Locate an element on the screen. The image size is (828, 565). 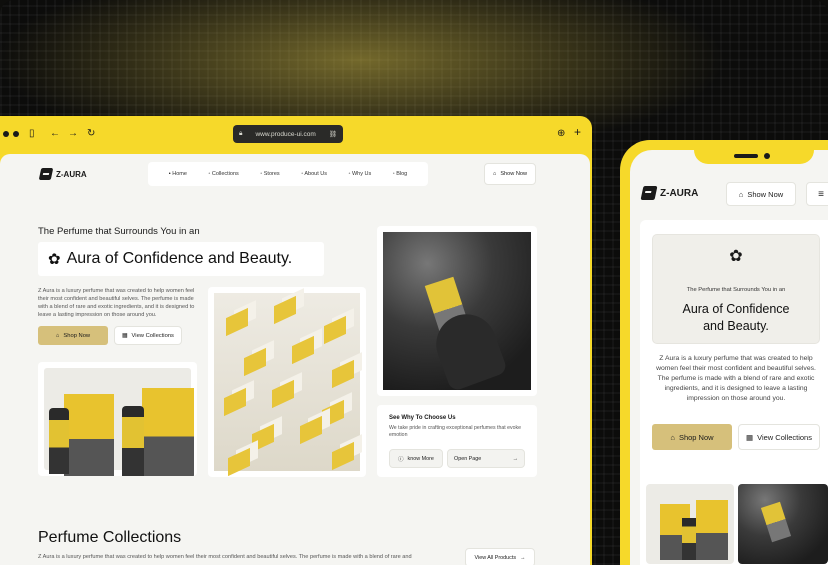
show-now-button: ⌂ Show Now is located at coordinates (510, 174).